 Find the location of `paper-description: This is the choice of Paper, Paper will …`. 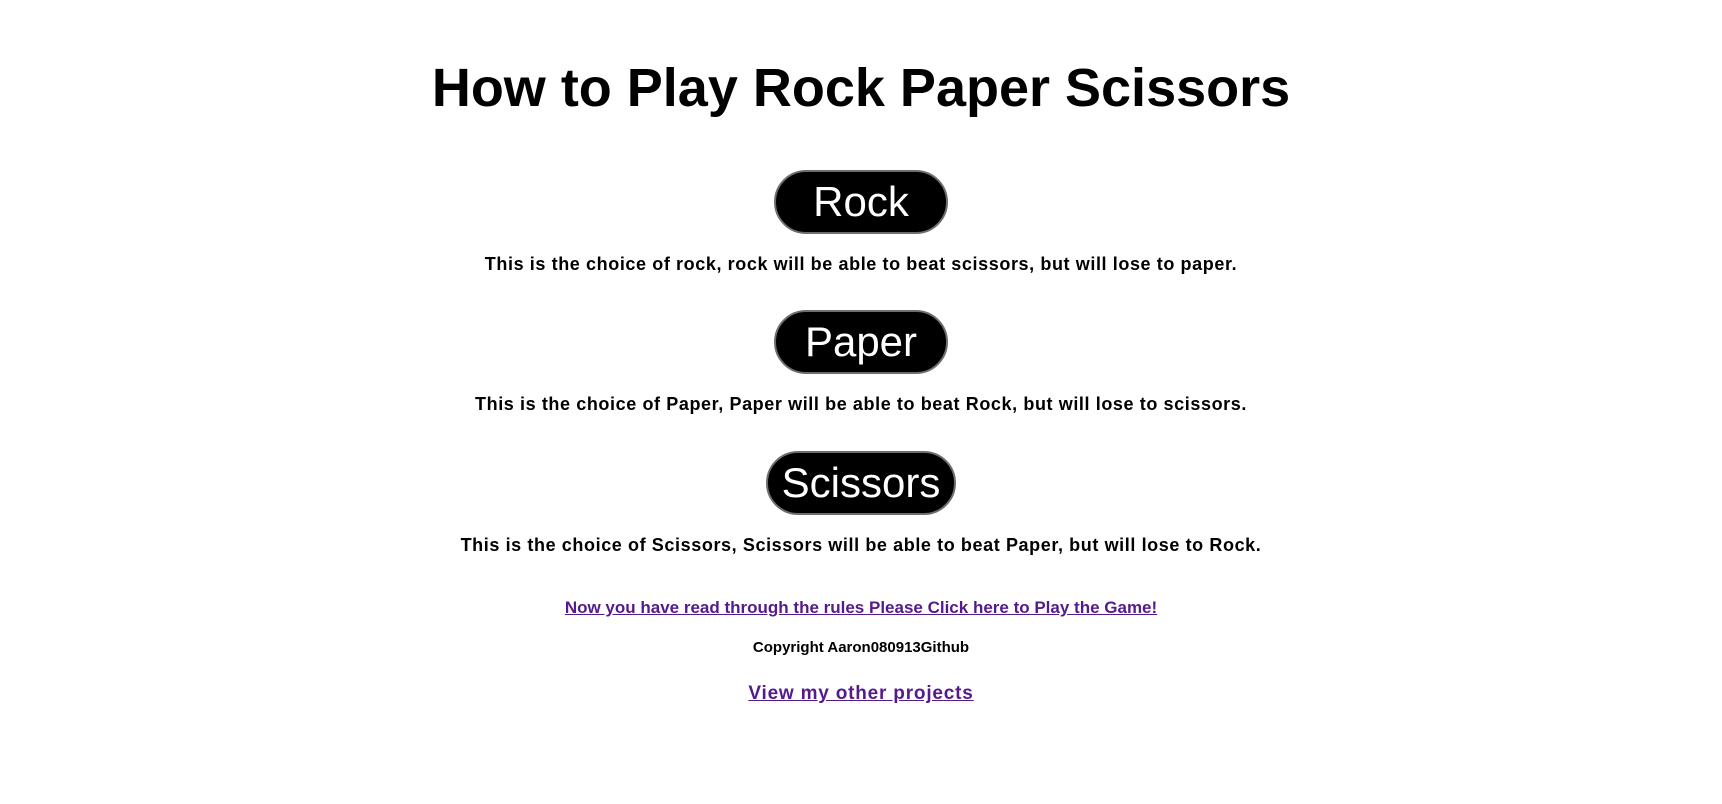

paper-description: This is the choice of Paper, Paper will … is located at coordinates (861, 404).